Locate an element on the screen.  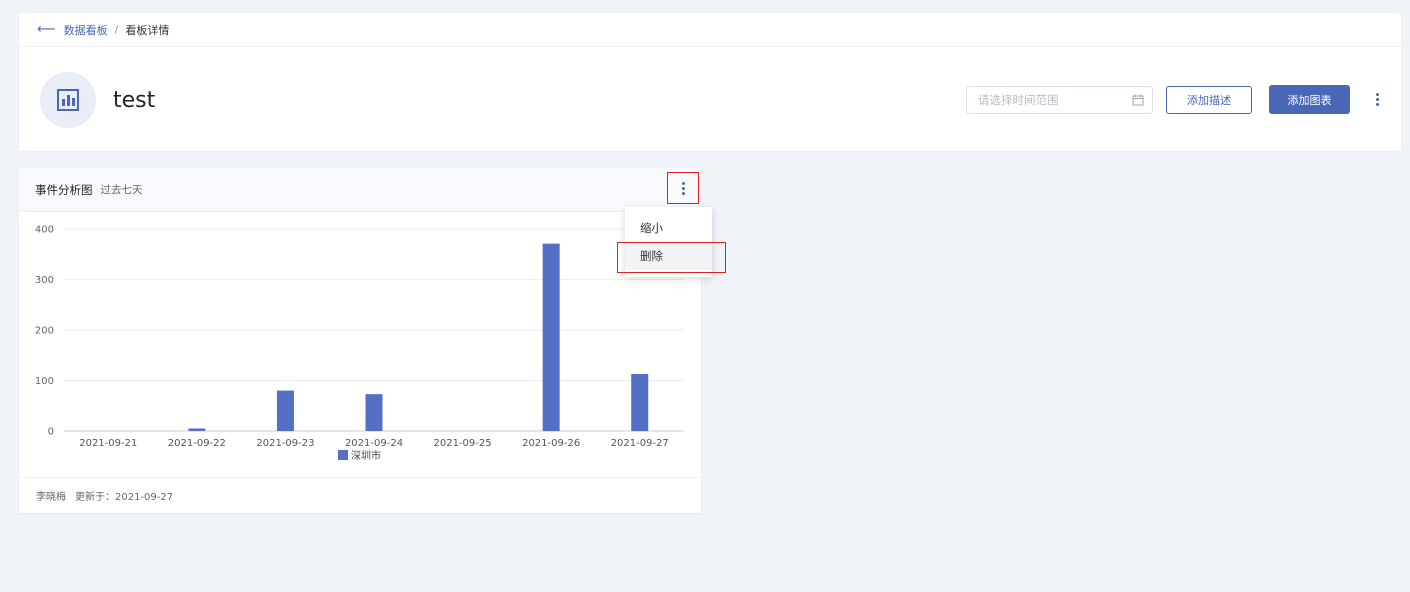
add-chart-button: 添加图表 is located at coordinates (1309, 99).